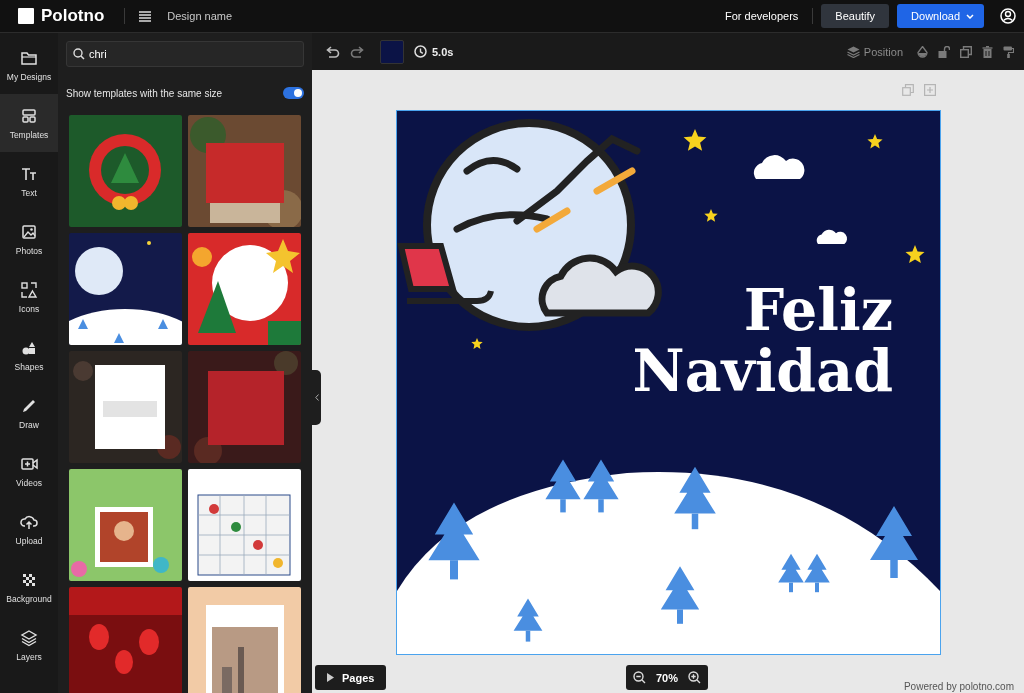 The image size is (1024, 693). I want to click on canvas-title: Feliz Navidad, so click(762, 340).